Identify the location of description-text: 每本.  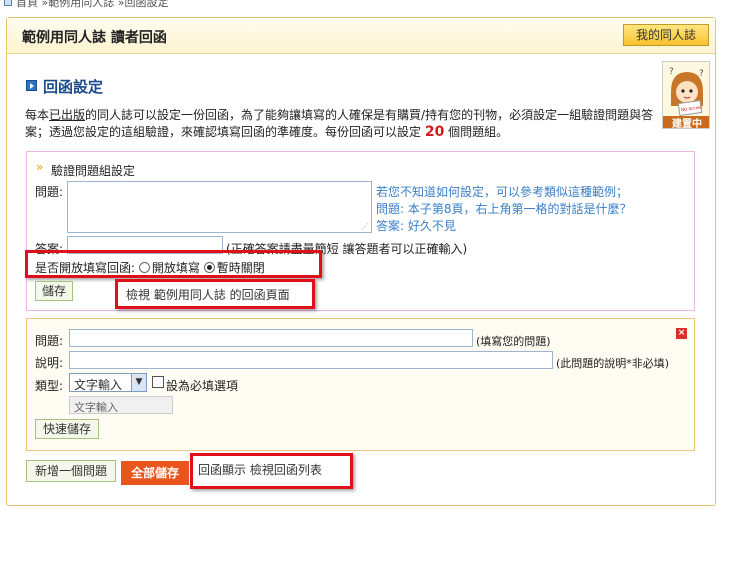
(37, 115).